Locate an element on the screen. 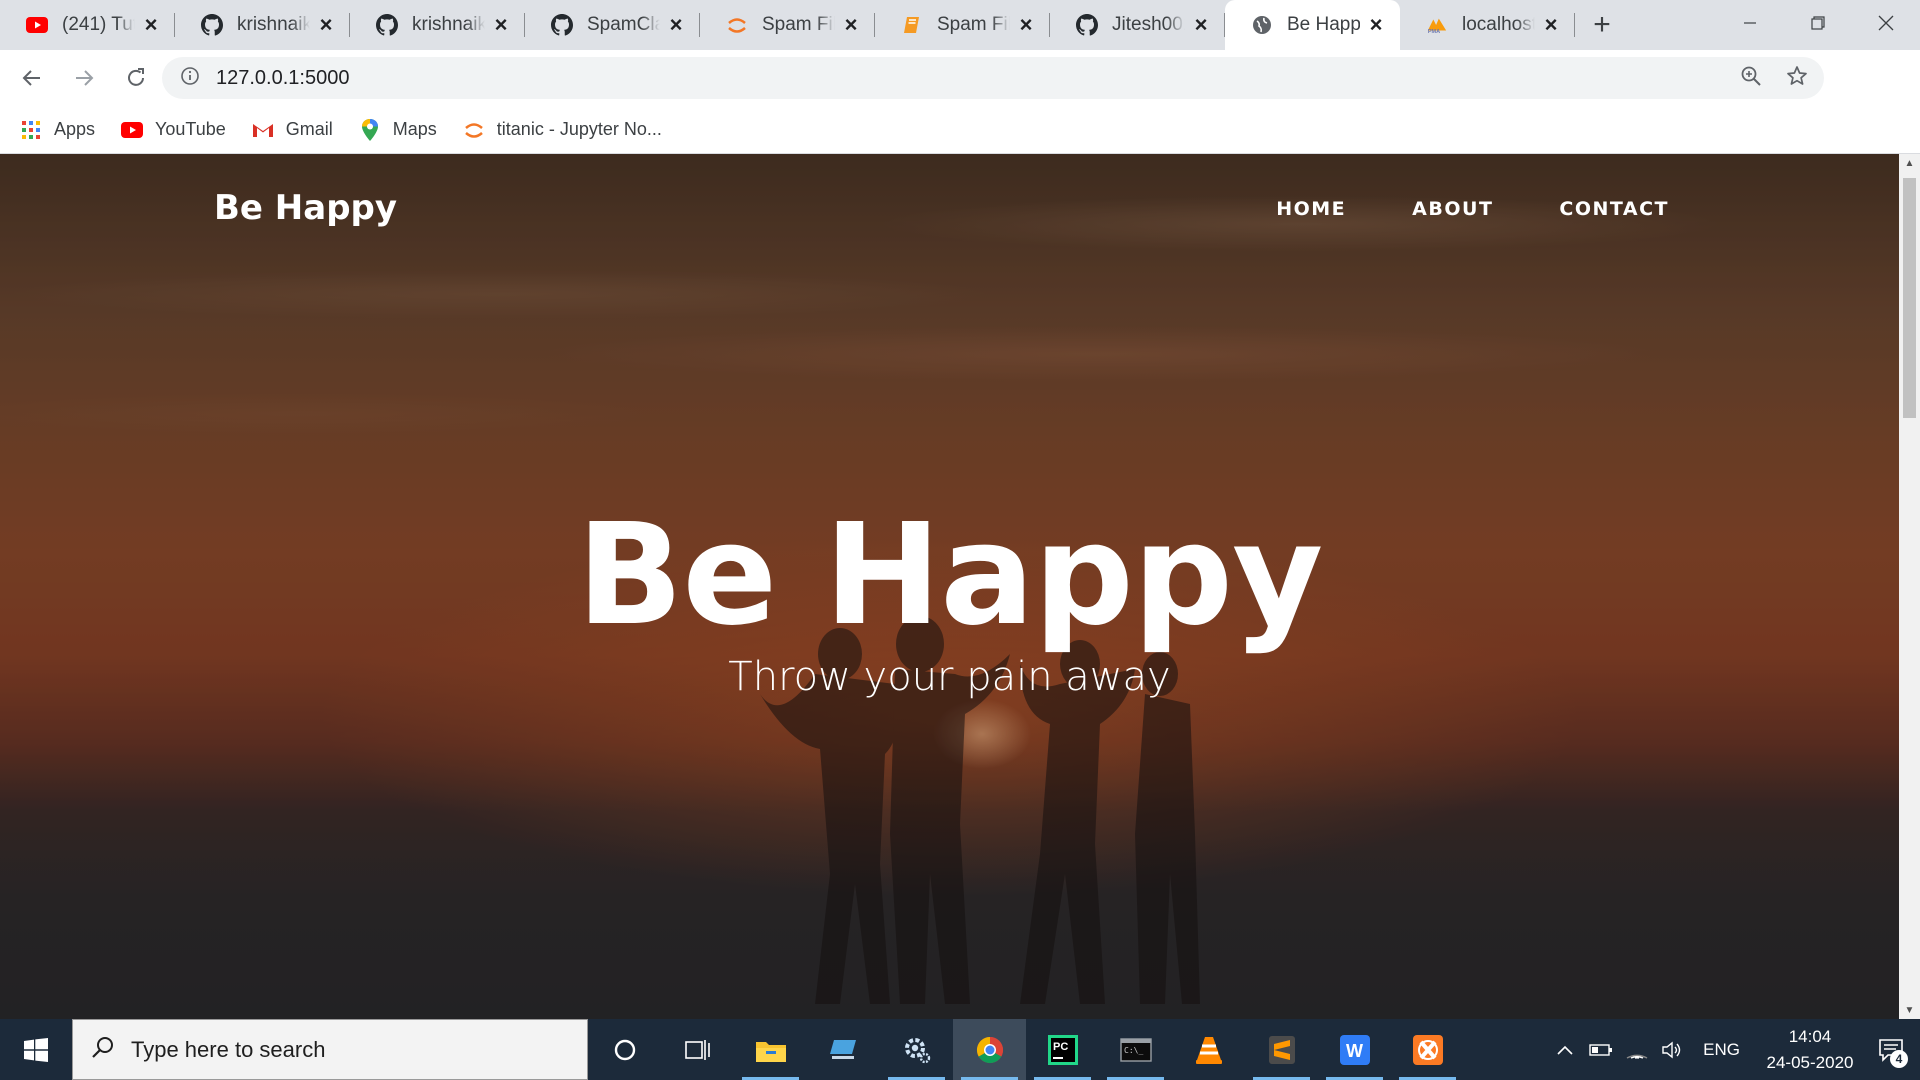  tab-be-happy: Be Happy × is located at coordinates (1312, 25).